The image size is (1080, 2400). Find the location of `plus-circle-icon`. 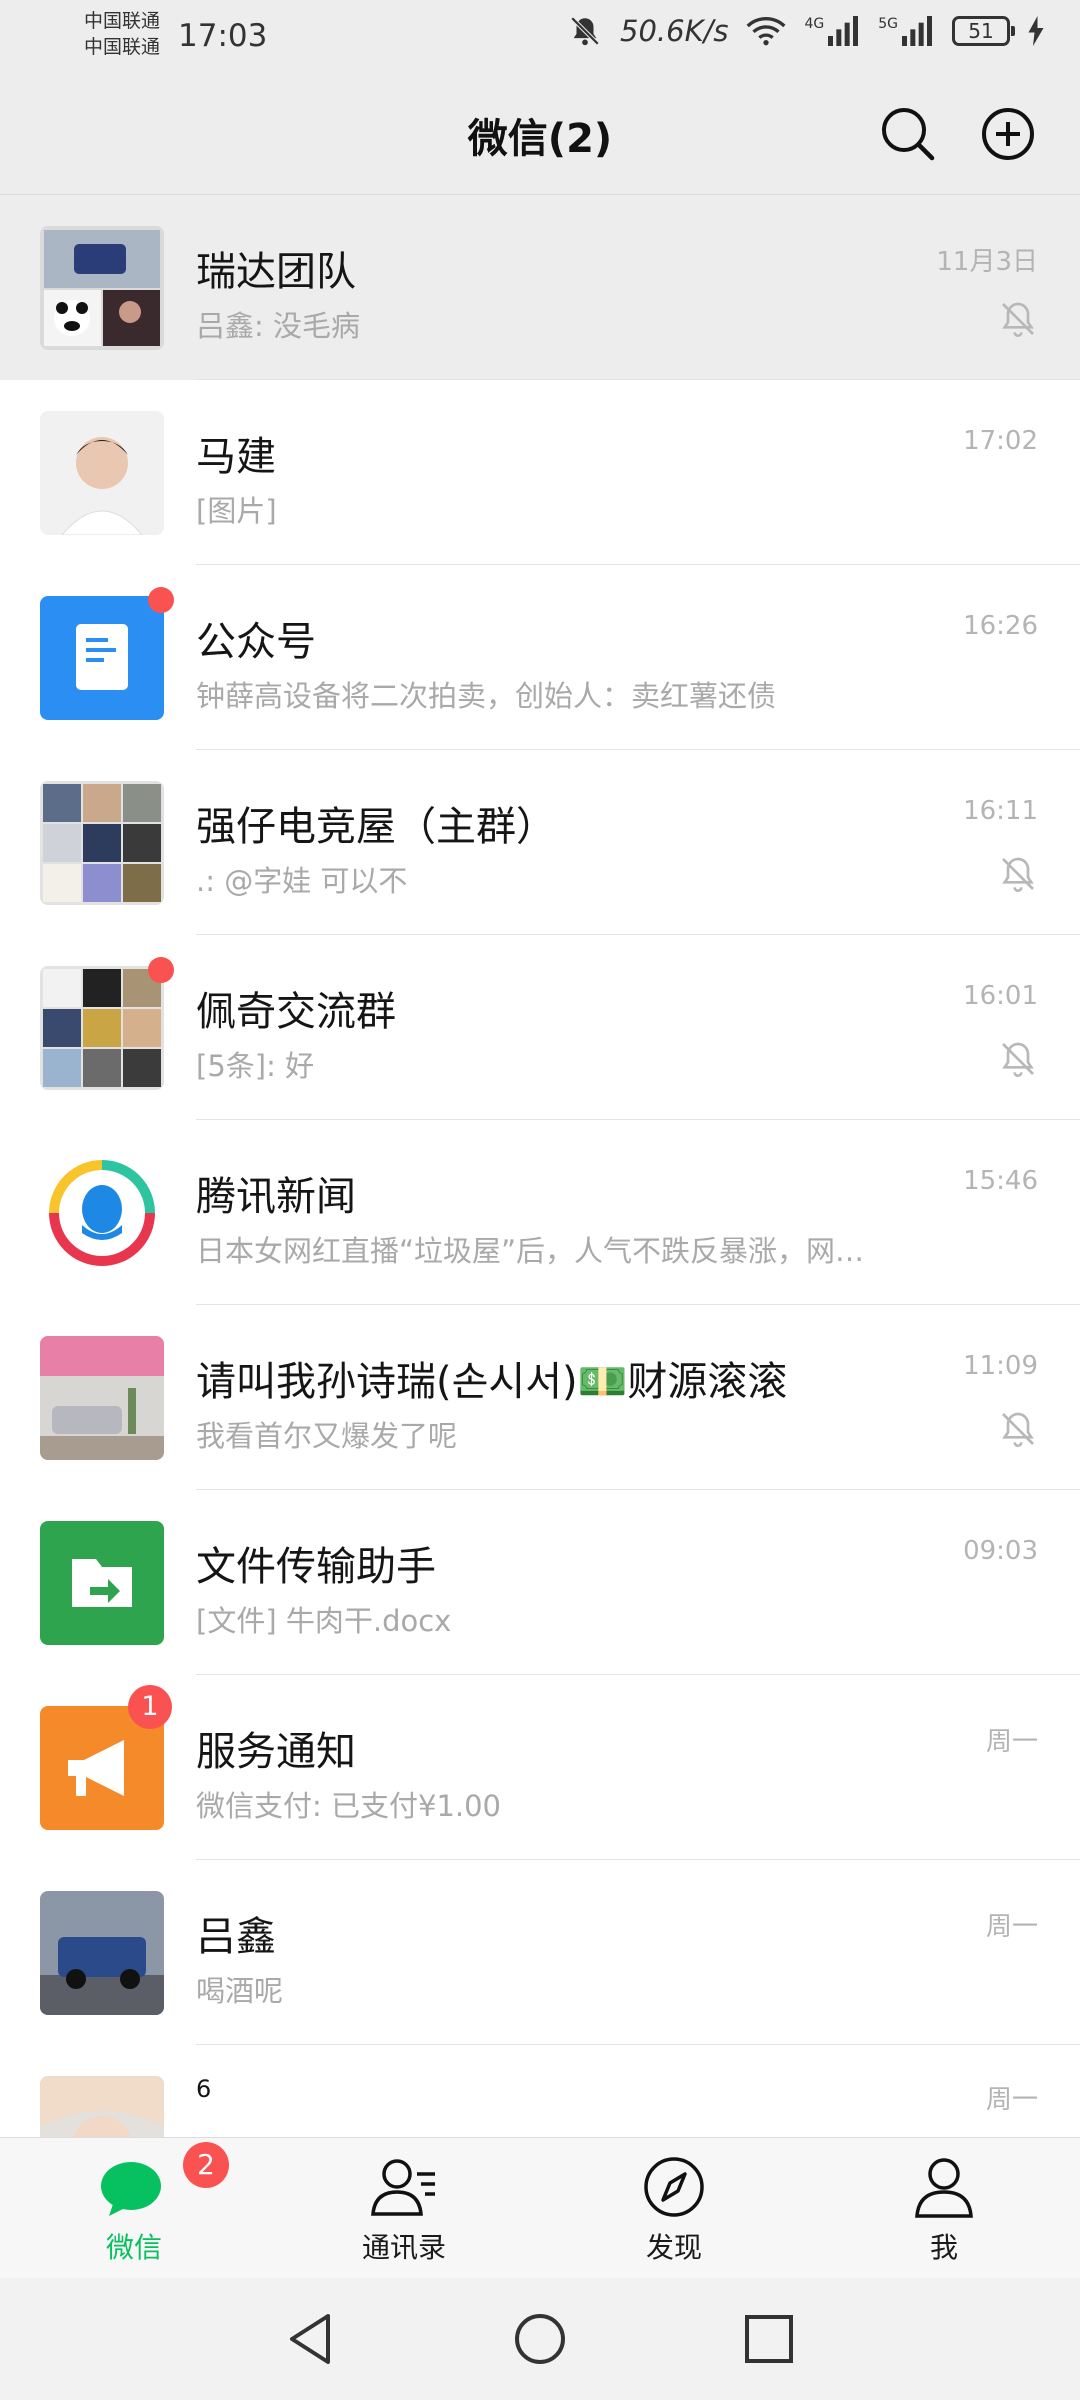

plus-circle-icon is located at coordinates (1008, 134).